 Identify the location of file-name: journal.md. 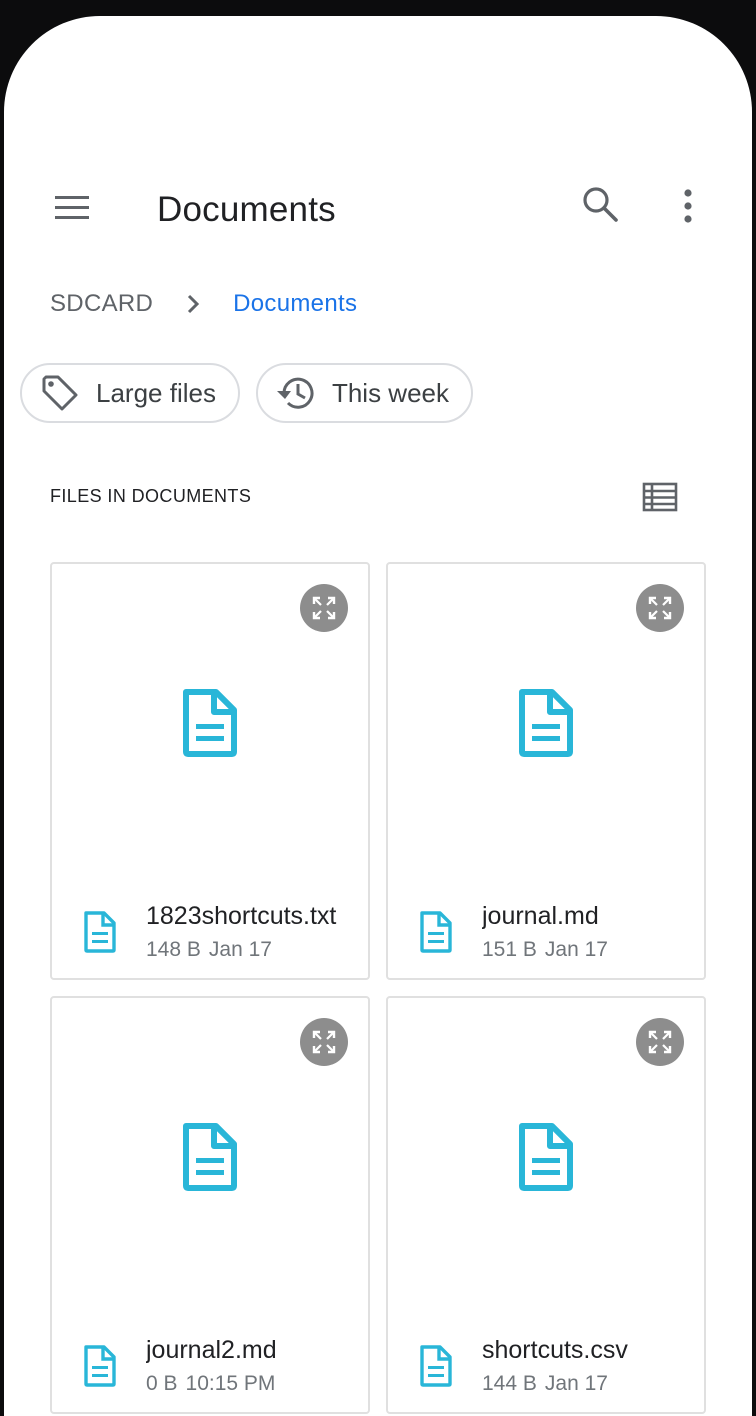
(540, 916).